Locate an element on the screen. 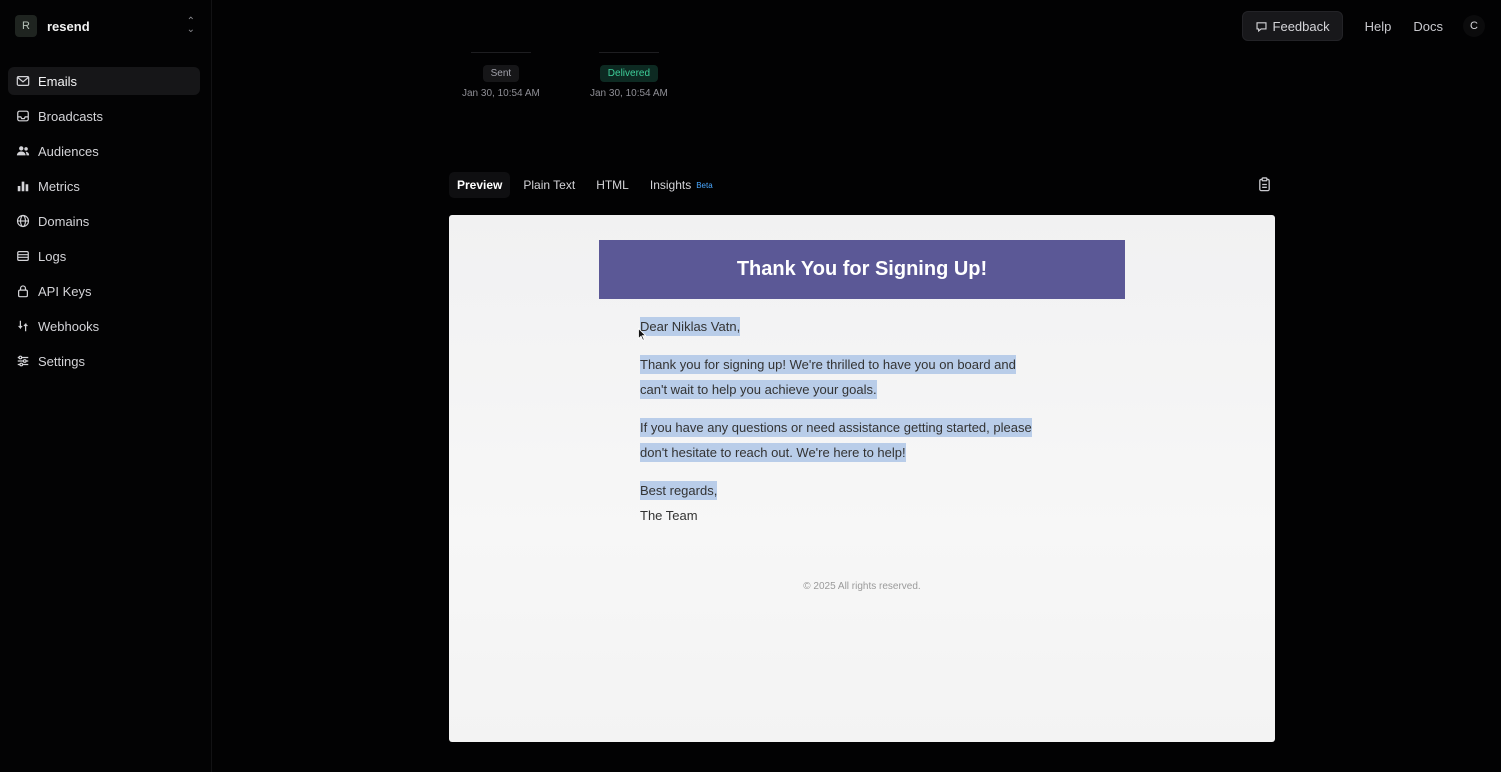 The image size is (1501, 772). sidebar-item-label: API Keys is located at coordinates (65, 291).